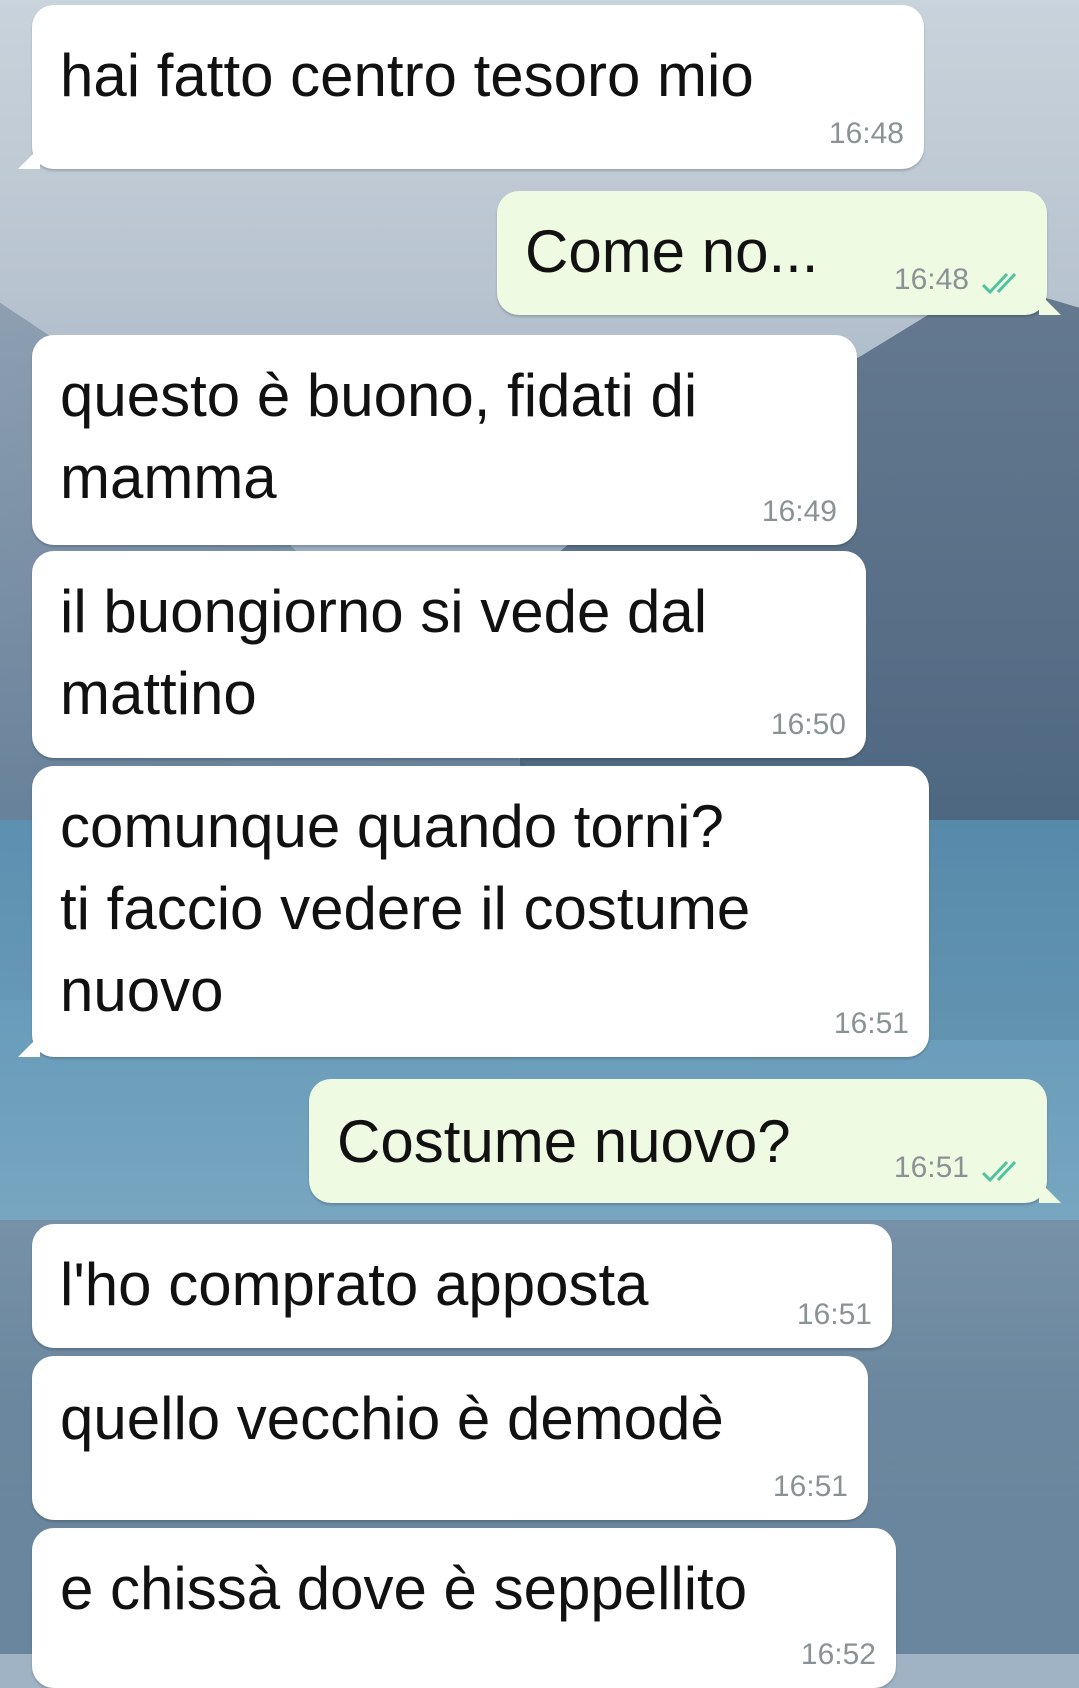  What do you see at coordinates (384, 652) in the screenshot?
I see `message-text: il buongiorno si vede dal mattino` at bounding box center [384, 652].